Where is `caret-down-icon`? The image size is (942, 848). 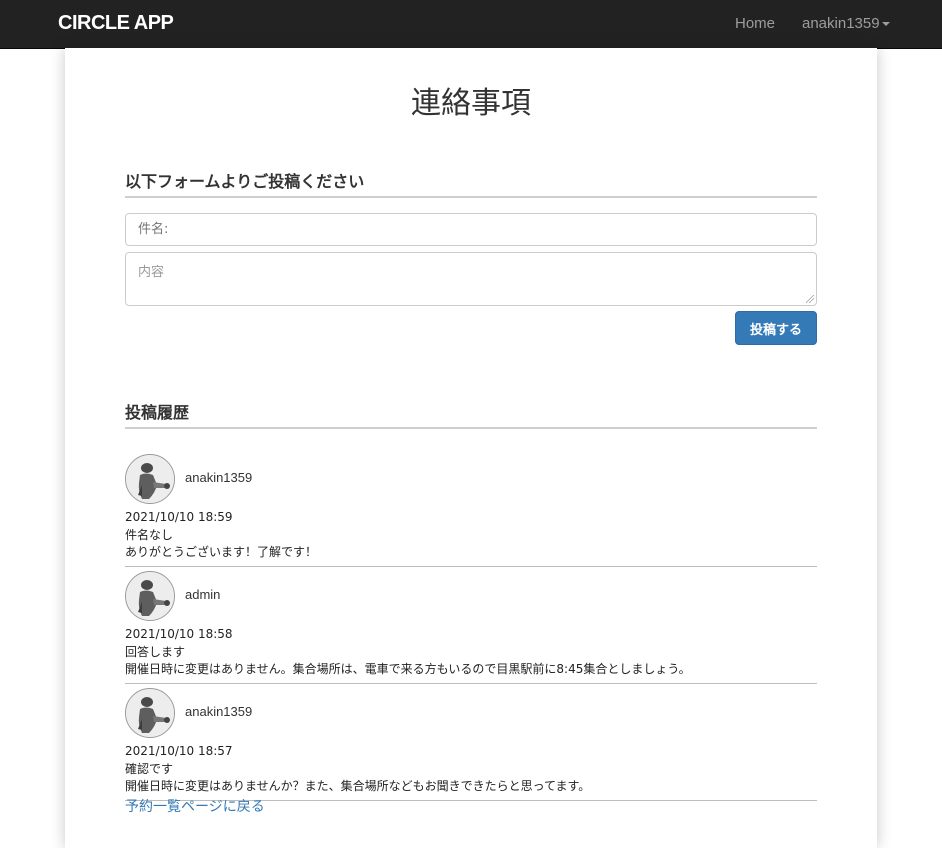
caret-down-icon is located at coordinates (885, 24).